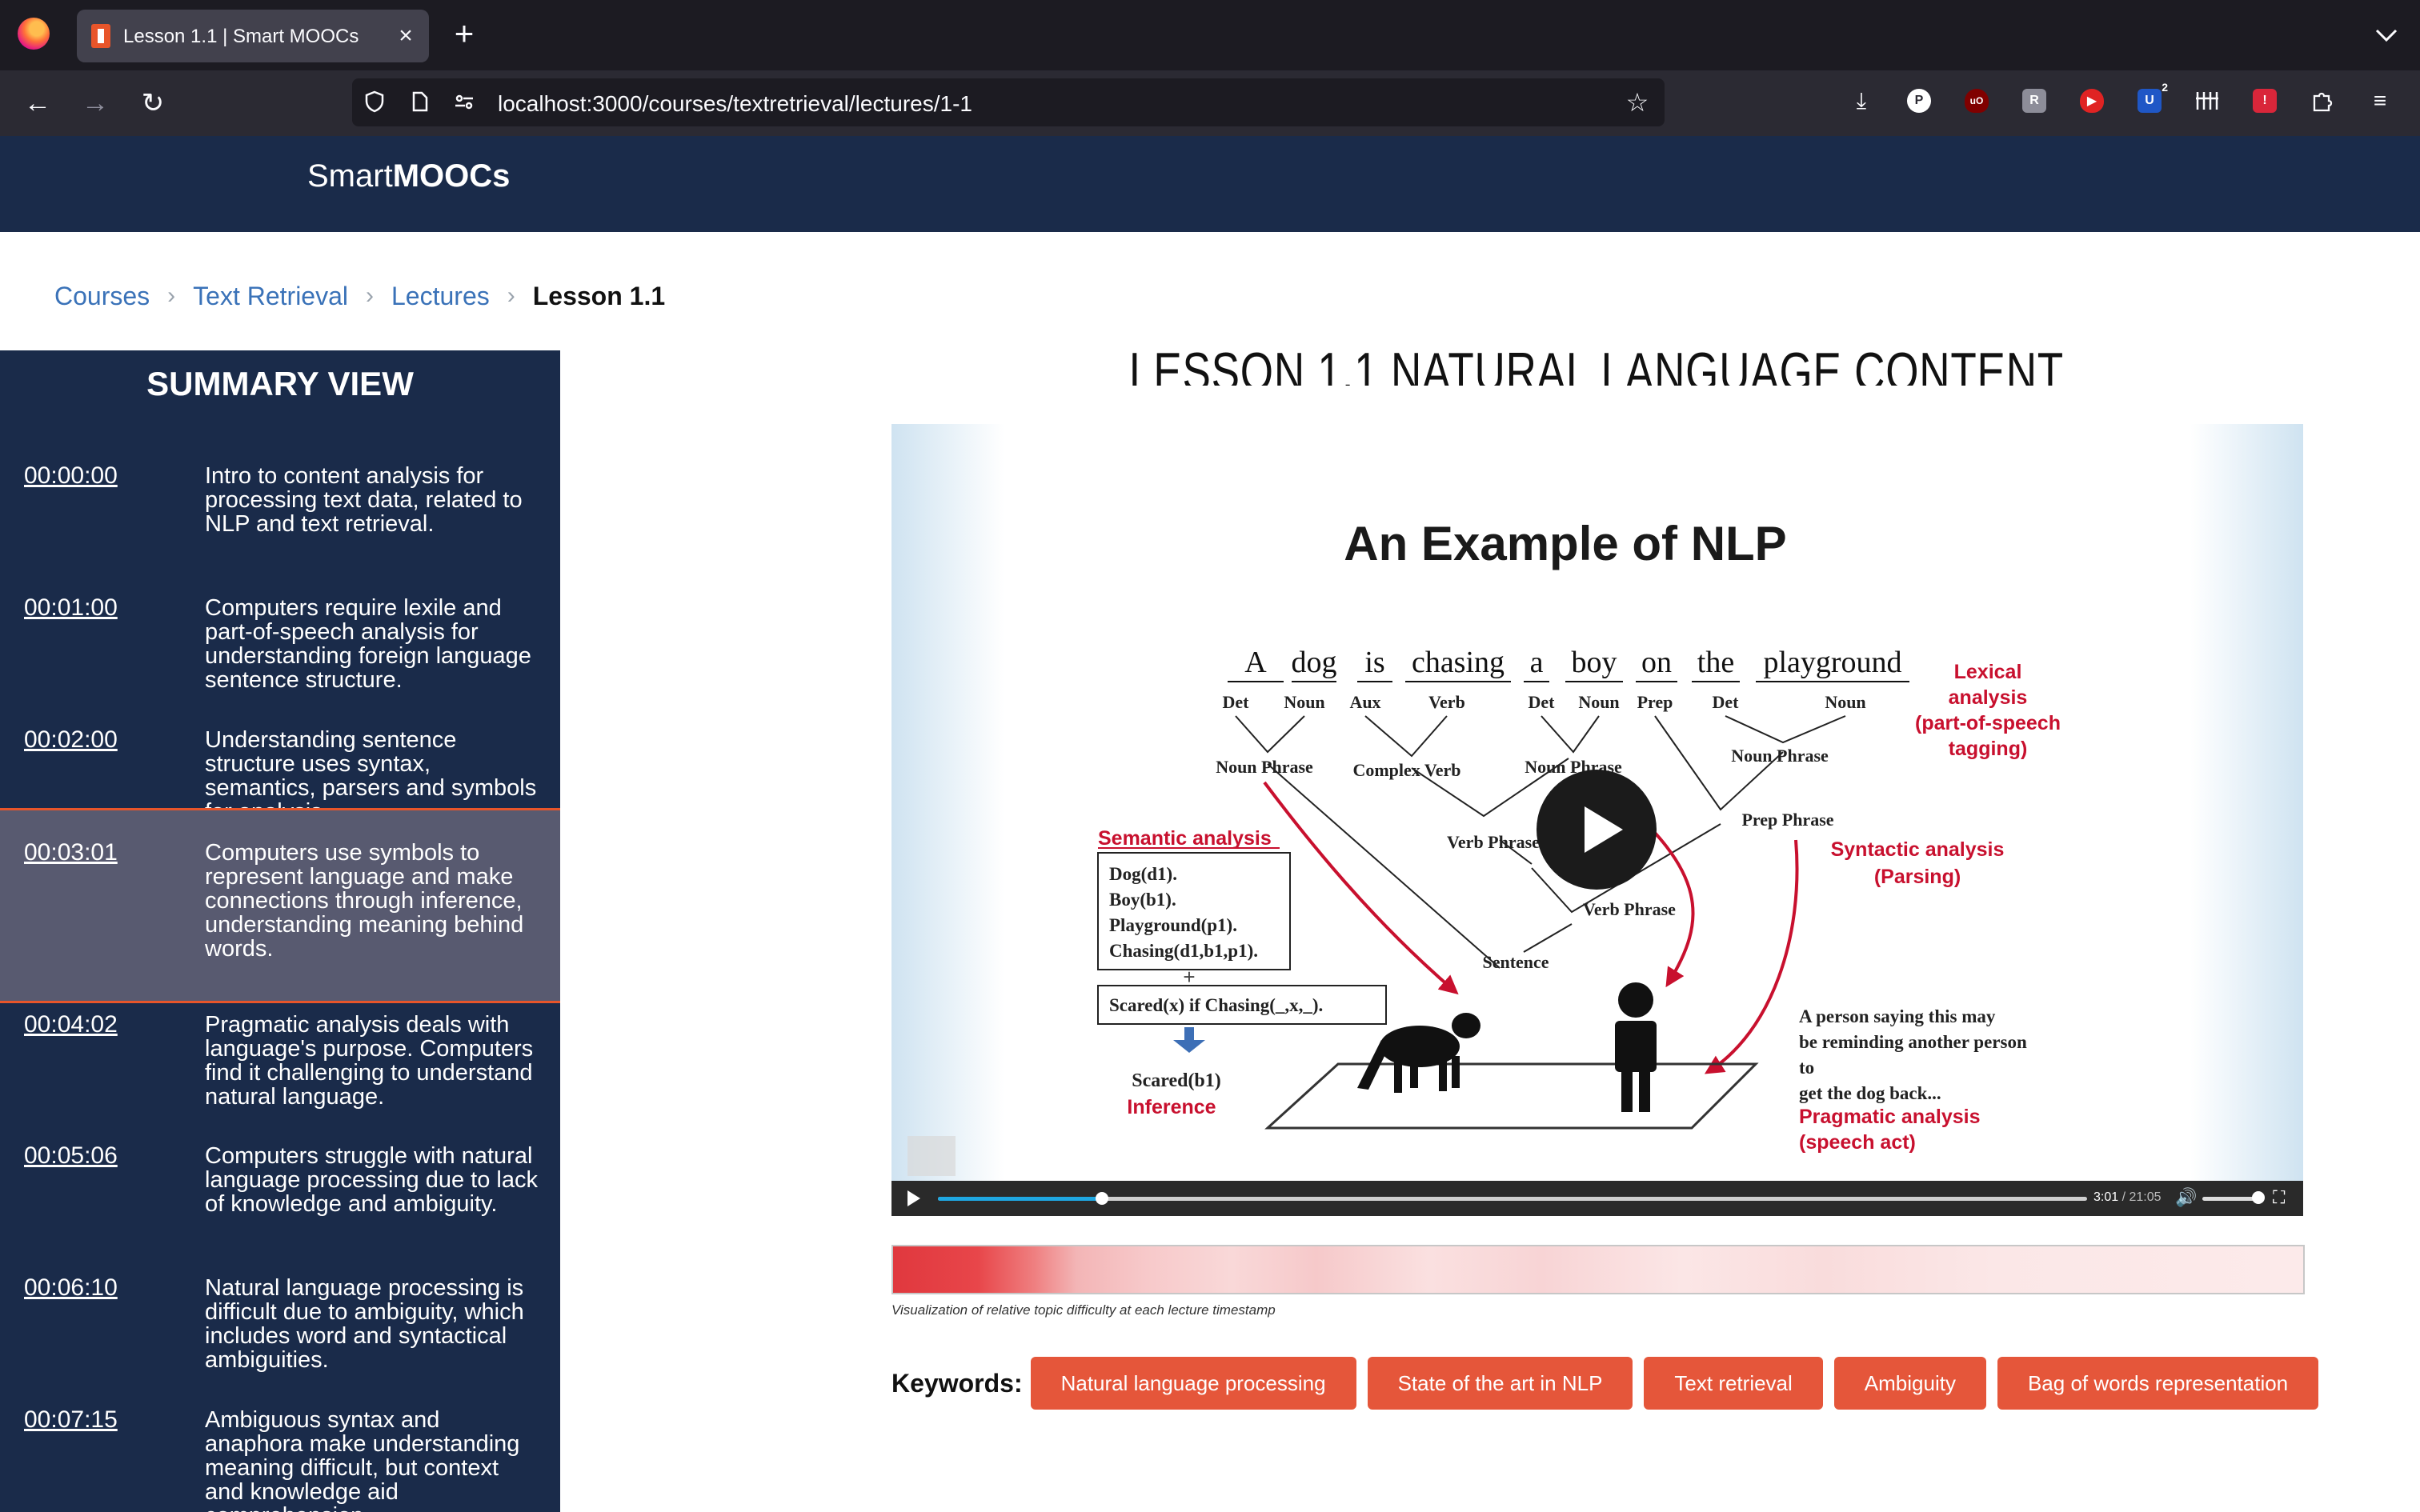 The height and width of the screenshot is (1512, 2420). I want to click on tab-list-chevron-icon, so click(2386, 35).